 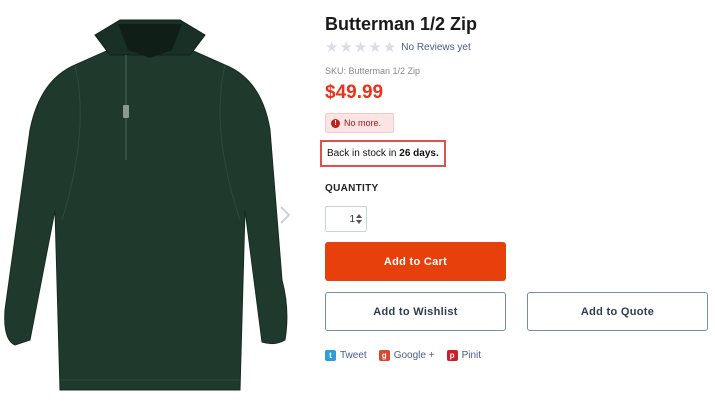 I want to click on twitter-icon: t, so click(x=330, y=355).